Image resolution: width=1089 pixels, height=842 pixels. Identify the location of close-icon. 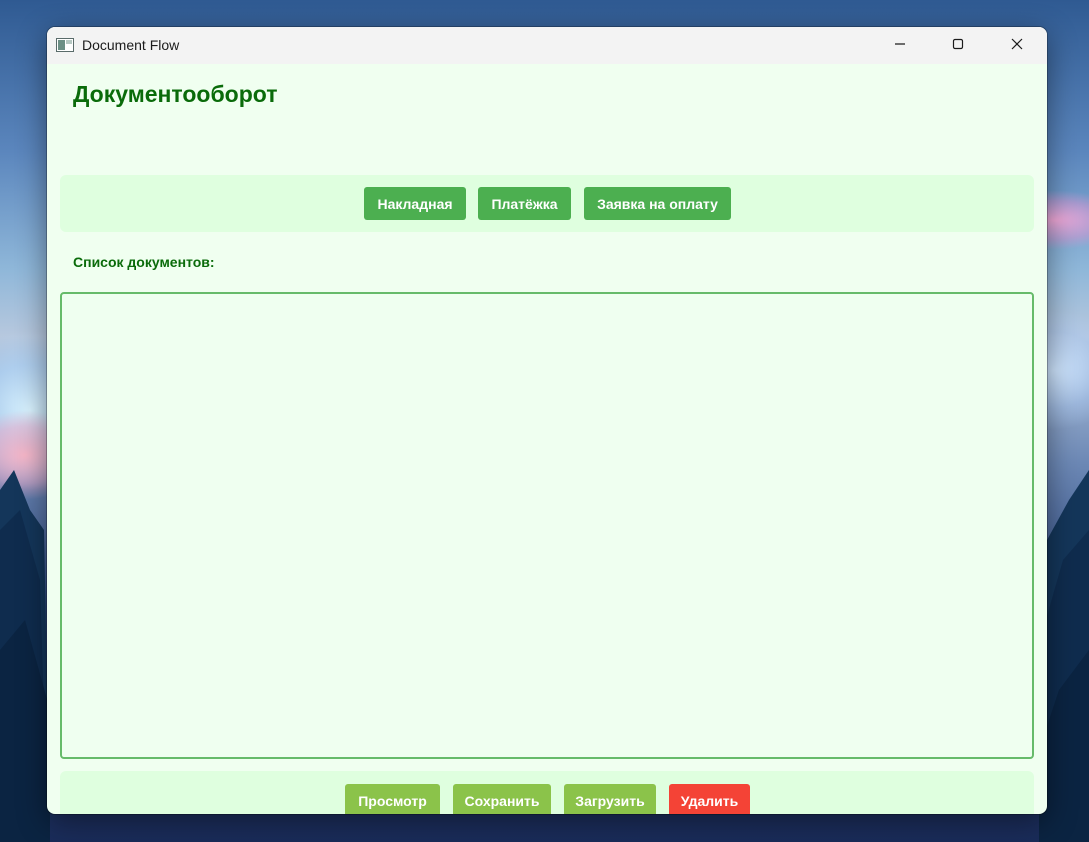
(1017, 46).